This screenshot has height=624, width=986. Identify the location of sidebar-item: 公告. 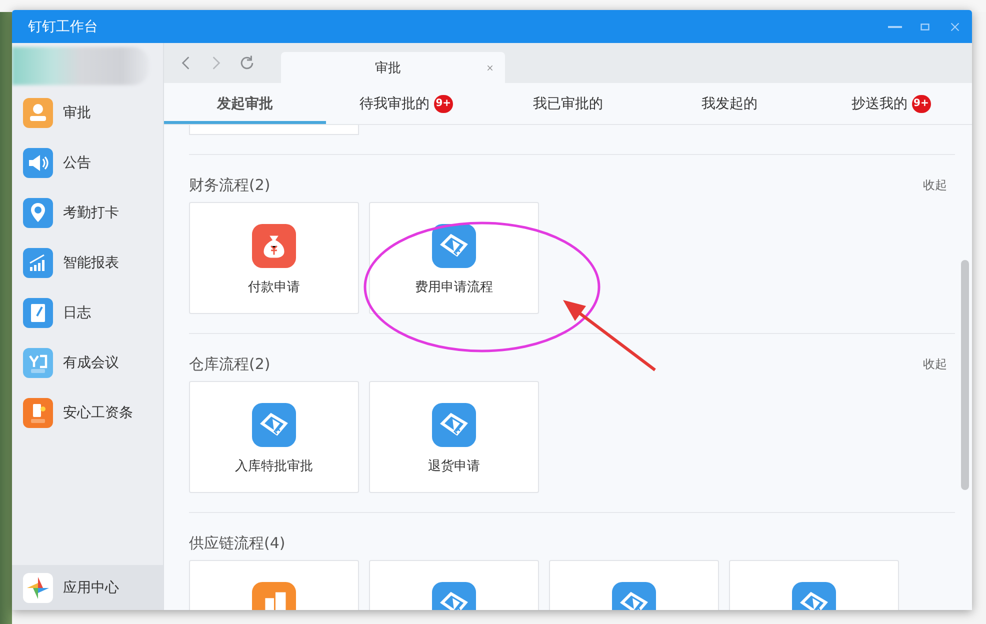
(87, 163).